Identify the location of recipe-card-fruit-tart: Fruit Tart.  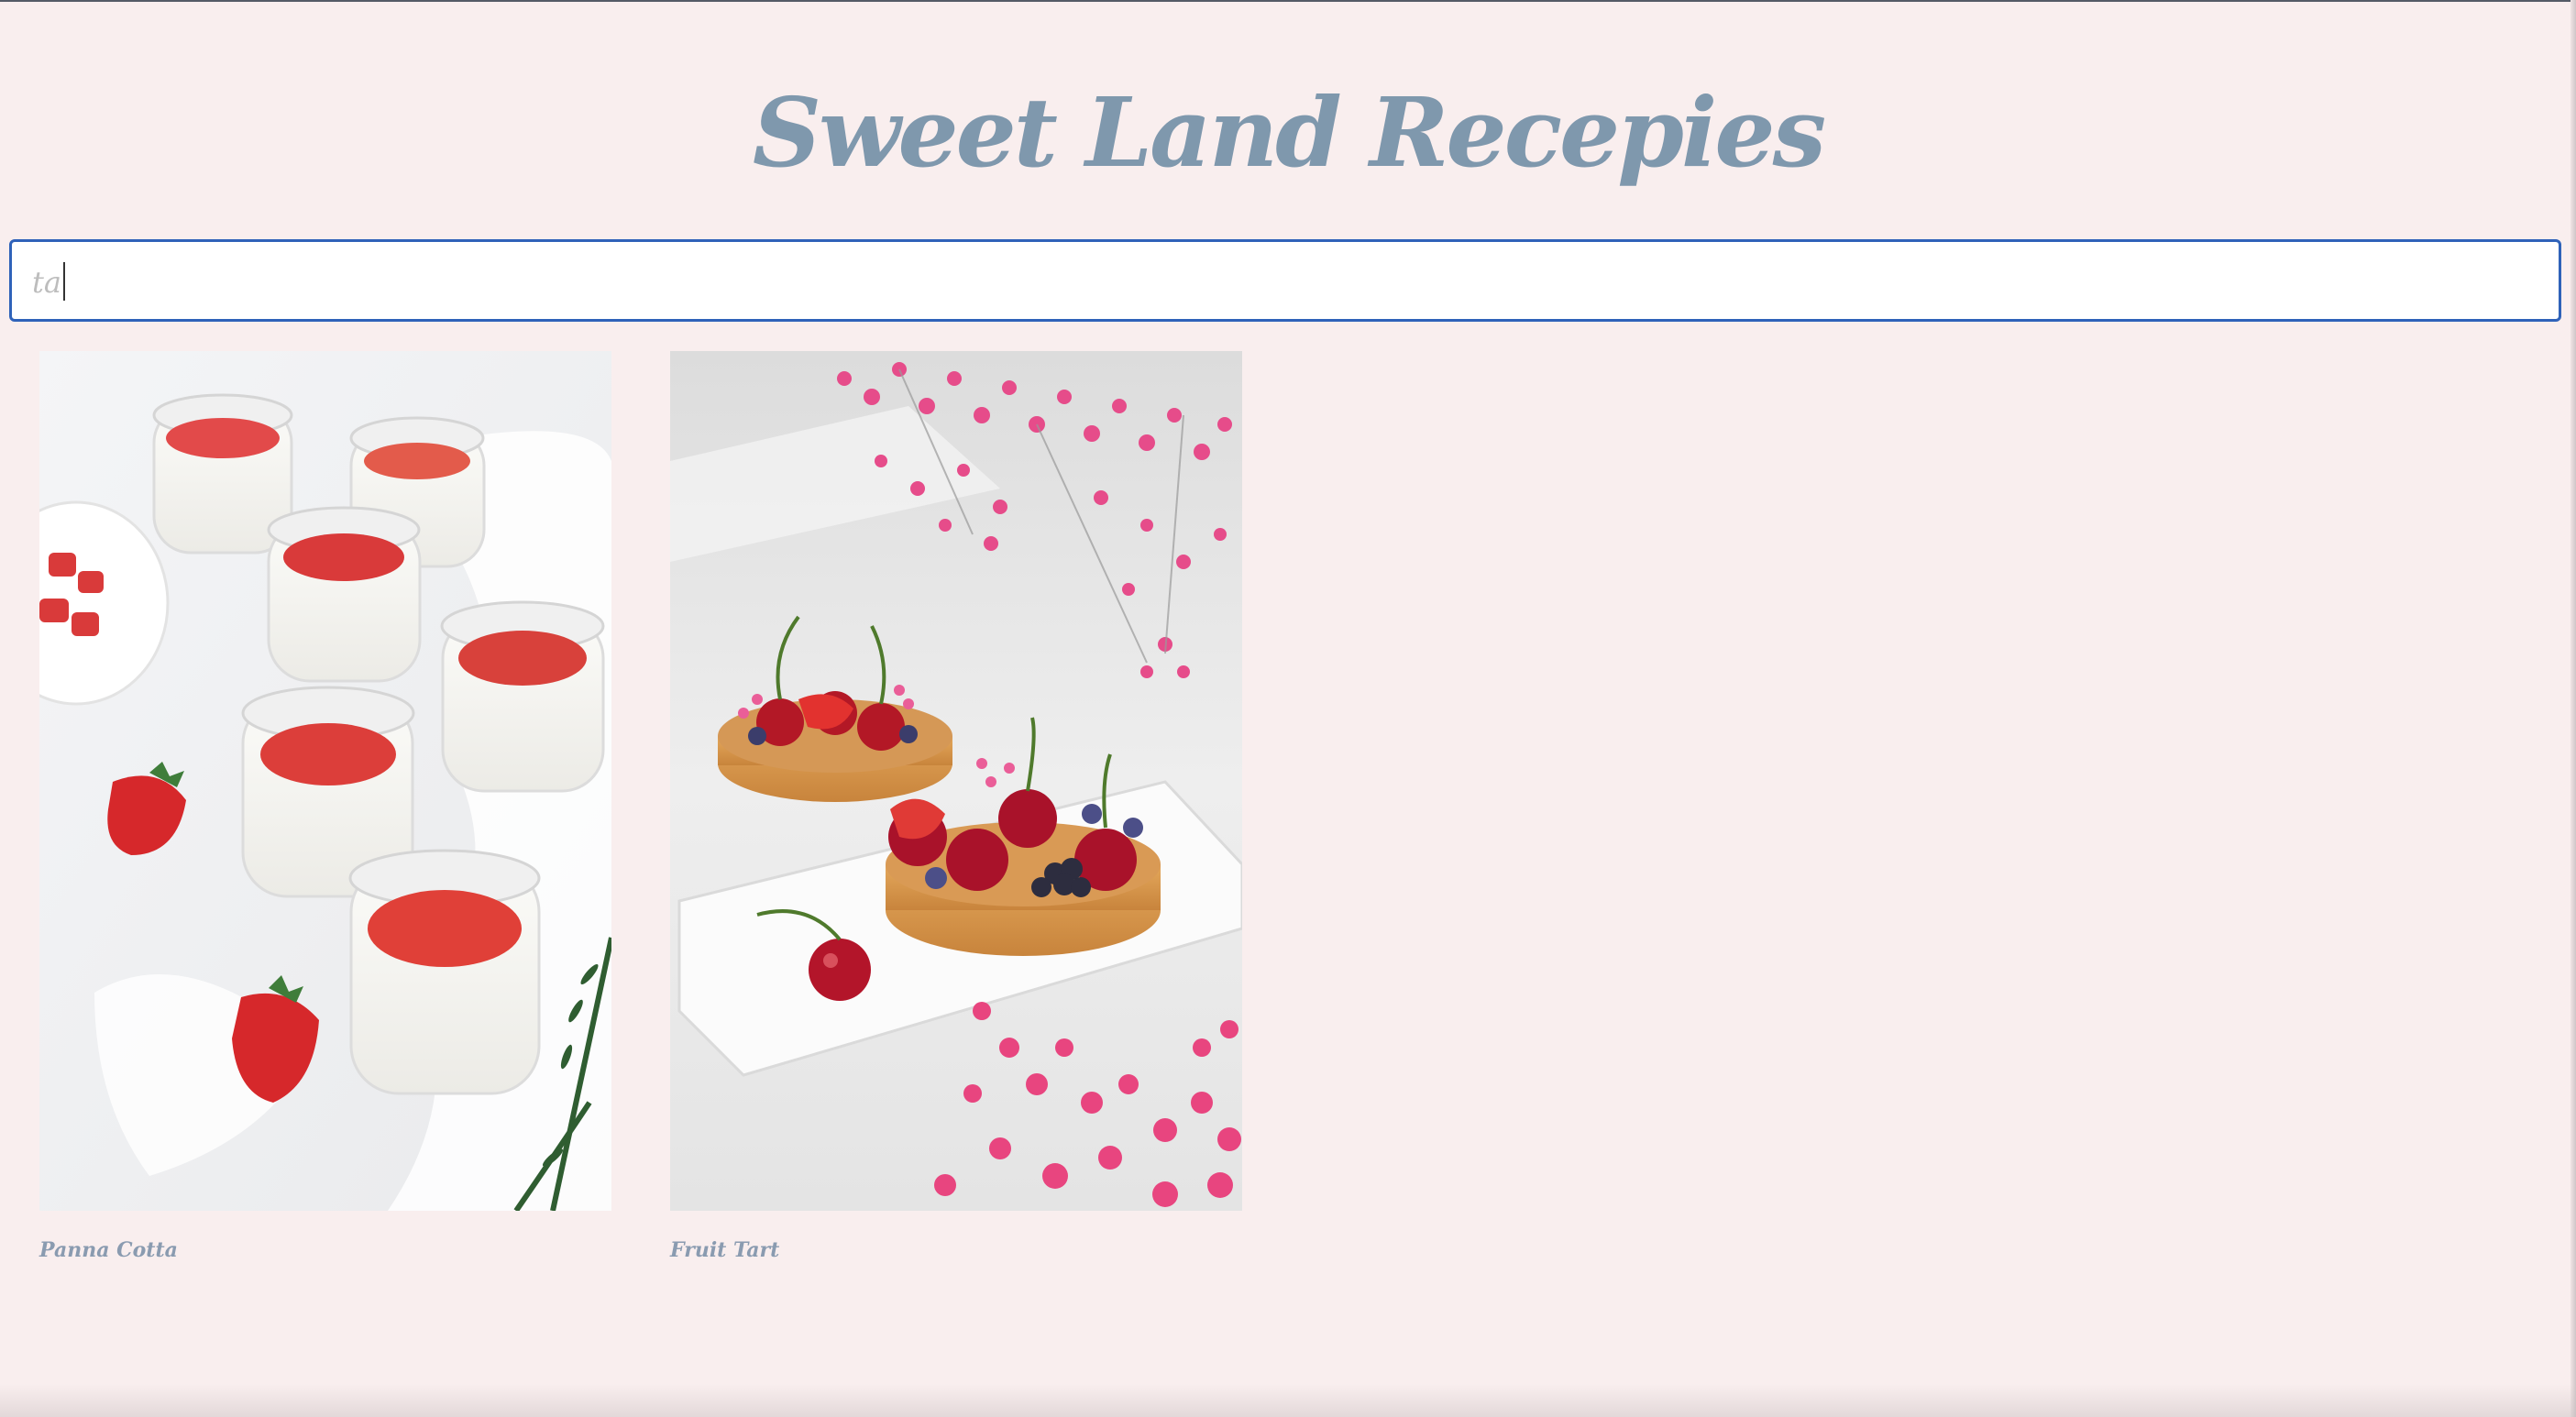
(956, 806).